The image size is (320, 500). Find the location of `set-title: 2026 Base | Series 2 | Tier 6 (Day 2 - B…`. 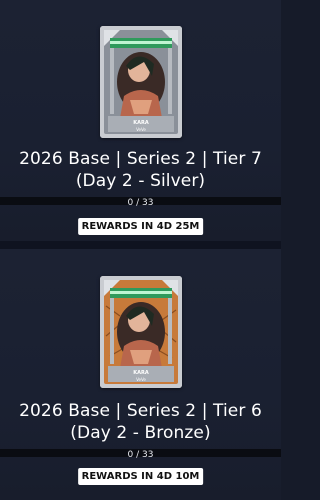

set-title: 2026 Base | Series 2 | Tier 6 (Day 2 - B… is located at coordinates (140, 422).